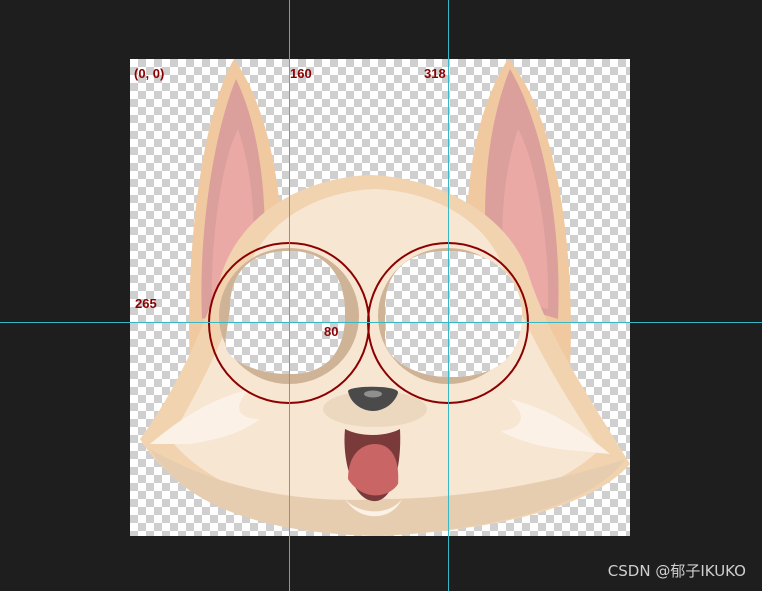  What do you see at coordinates (149, 73) in the screenshot?
I see `origin-label: (0, 0)` at bounding box center [149, 73].